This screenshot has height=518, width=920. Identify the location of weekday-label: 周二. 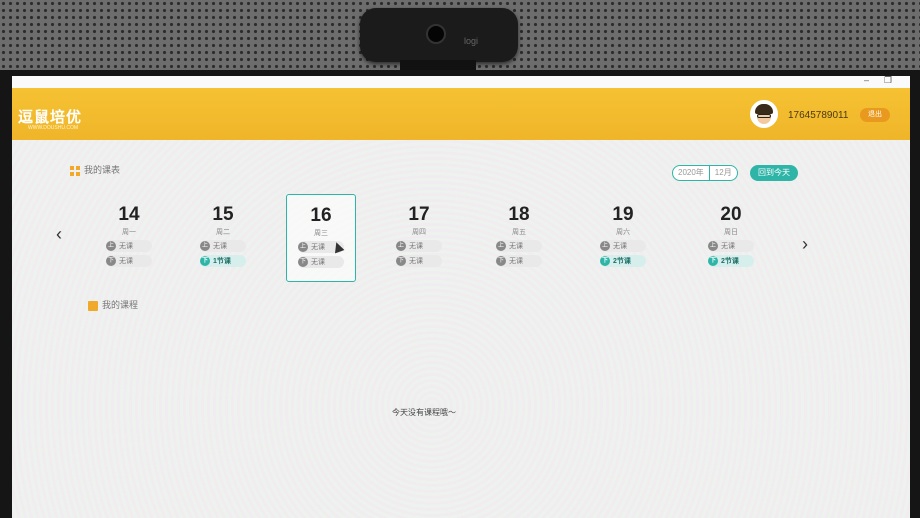
(223, 232).